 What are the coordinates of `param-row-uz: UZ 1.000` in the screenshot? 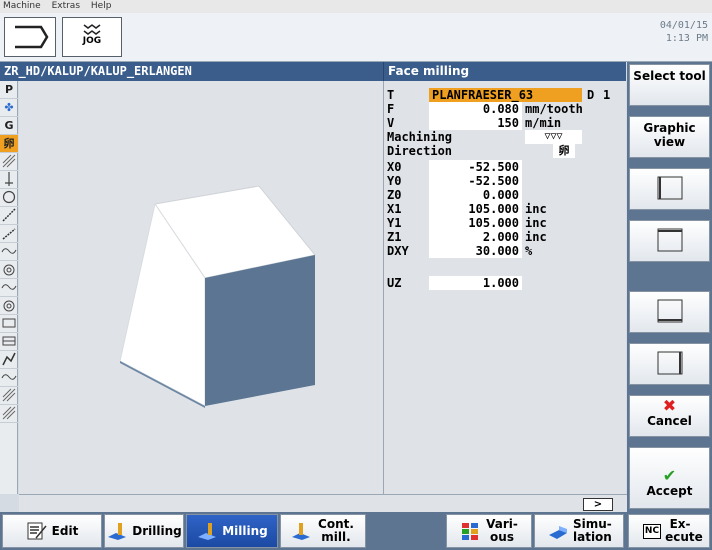 It's located at (505, 283).